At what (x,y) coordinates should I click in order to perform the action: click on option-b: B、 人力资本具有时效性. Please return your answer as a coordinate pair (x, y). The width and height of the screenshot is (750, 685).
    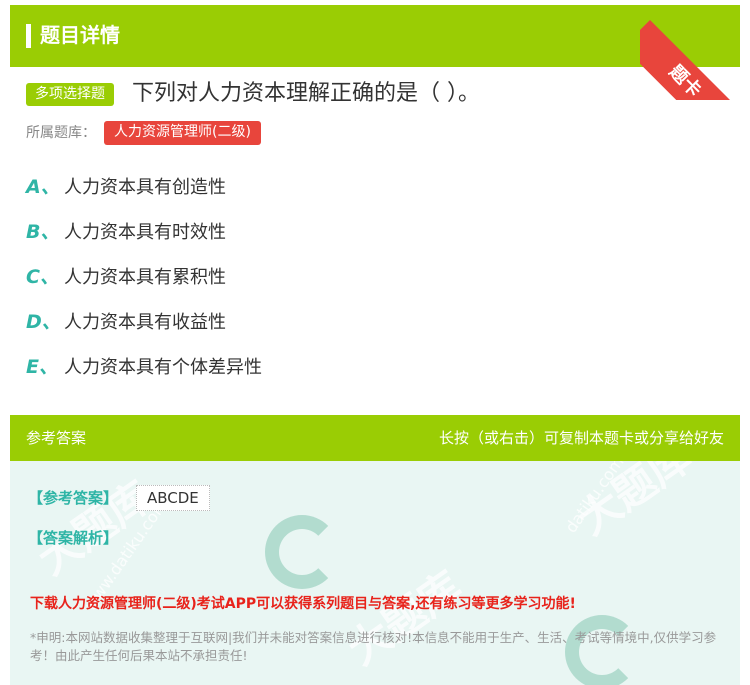
    Looking at the image, I should click on (126, 232).